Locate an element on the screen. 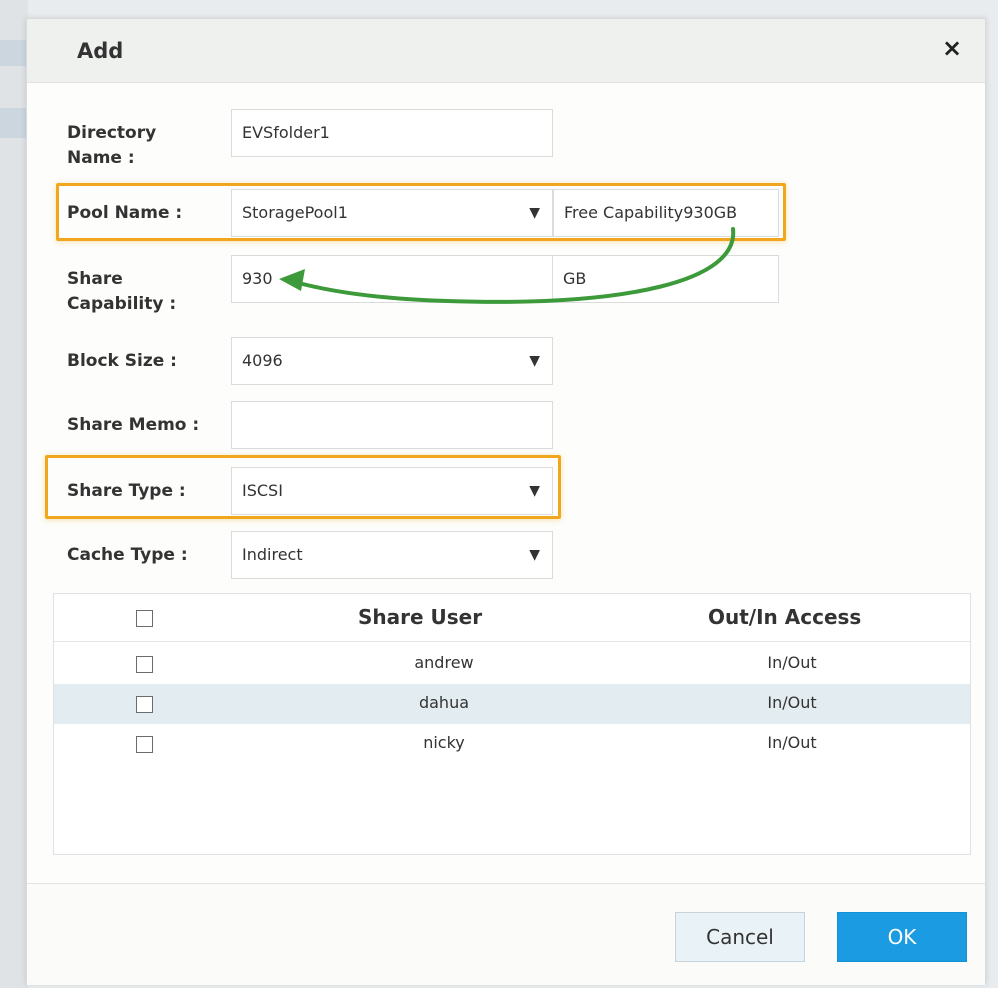 The image size is (998, 988). share-type-label: Share Type : is located at coordinates (126, 491).